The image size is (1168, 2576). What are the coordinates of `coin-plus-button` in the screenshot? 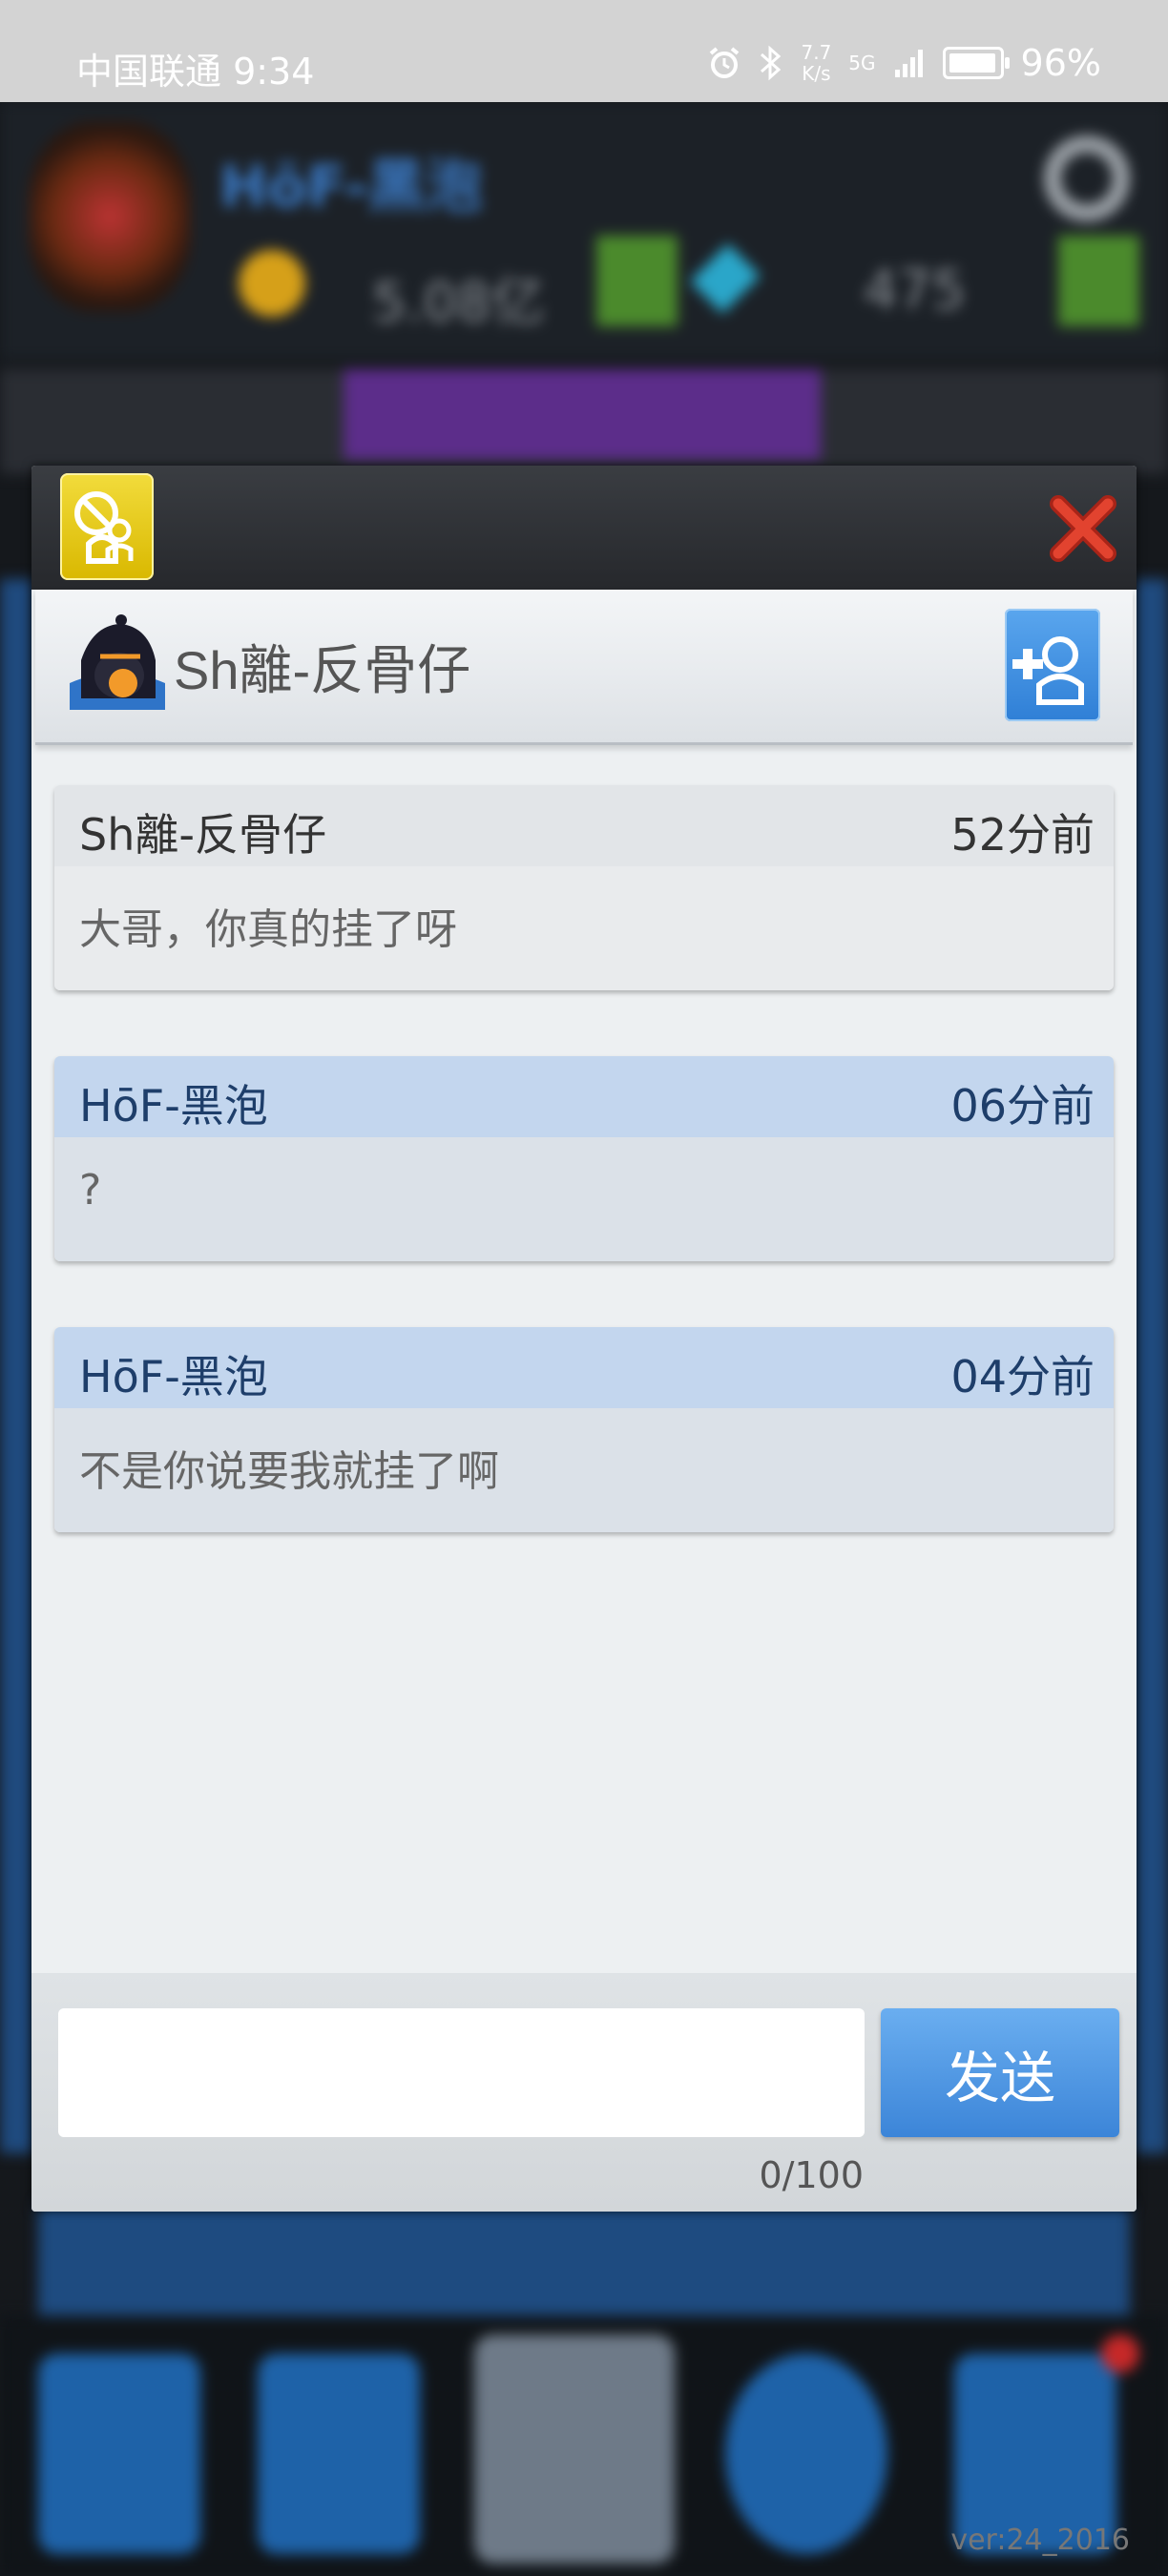 It's located at (637, 281).